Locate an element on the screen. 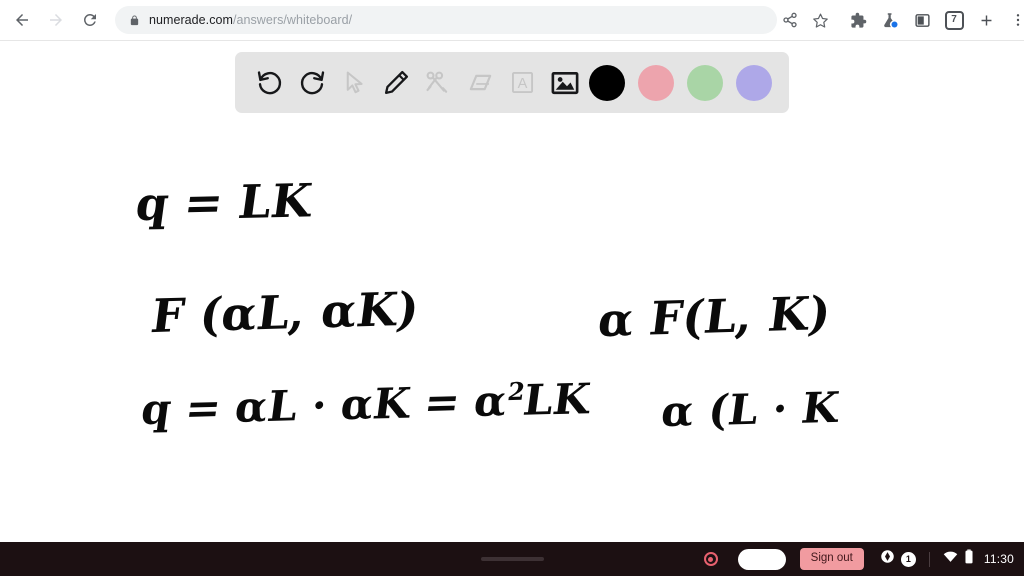 The image size is (1024, 576). tab-count-button: 7 is located at coordinates (954, 20).